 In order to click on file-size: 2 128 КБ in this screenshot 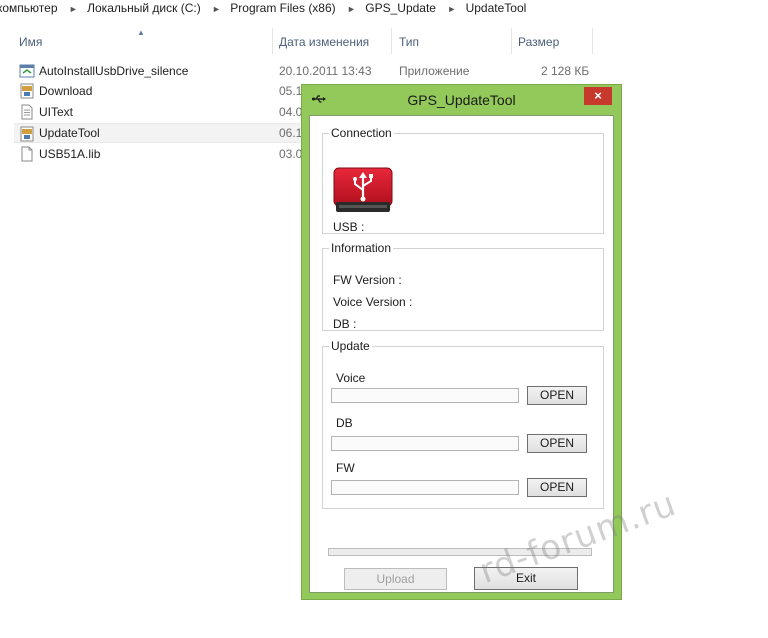, I will do `click(565, 71)`.